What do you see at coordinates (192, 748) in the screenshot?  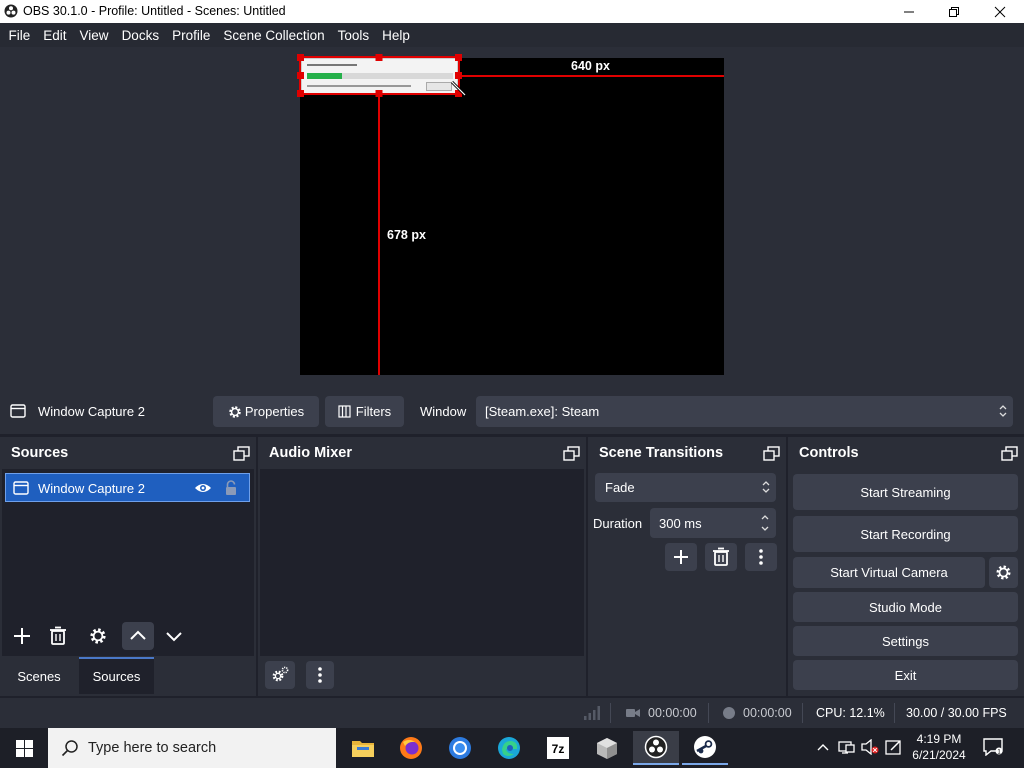 I see `taskbar-search-box: Type here to search` at bounding box center [192, 748].